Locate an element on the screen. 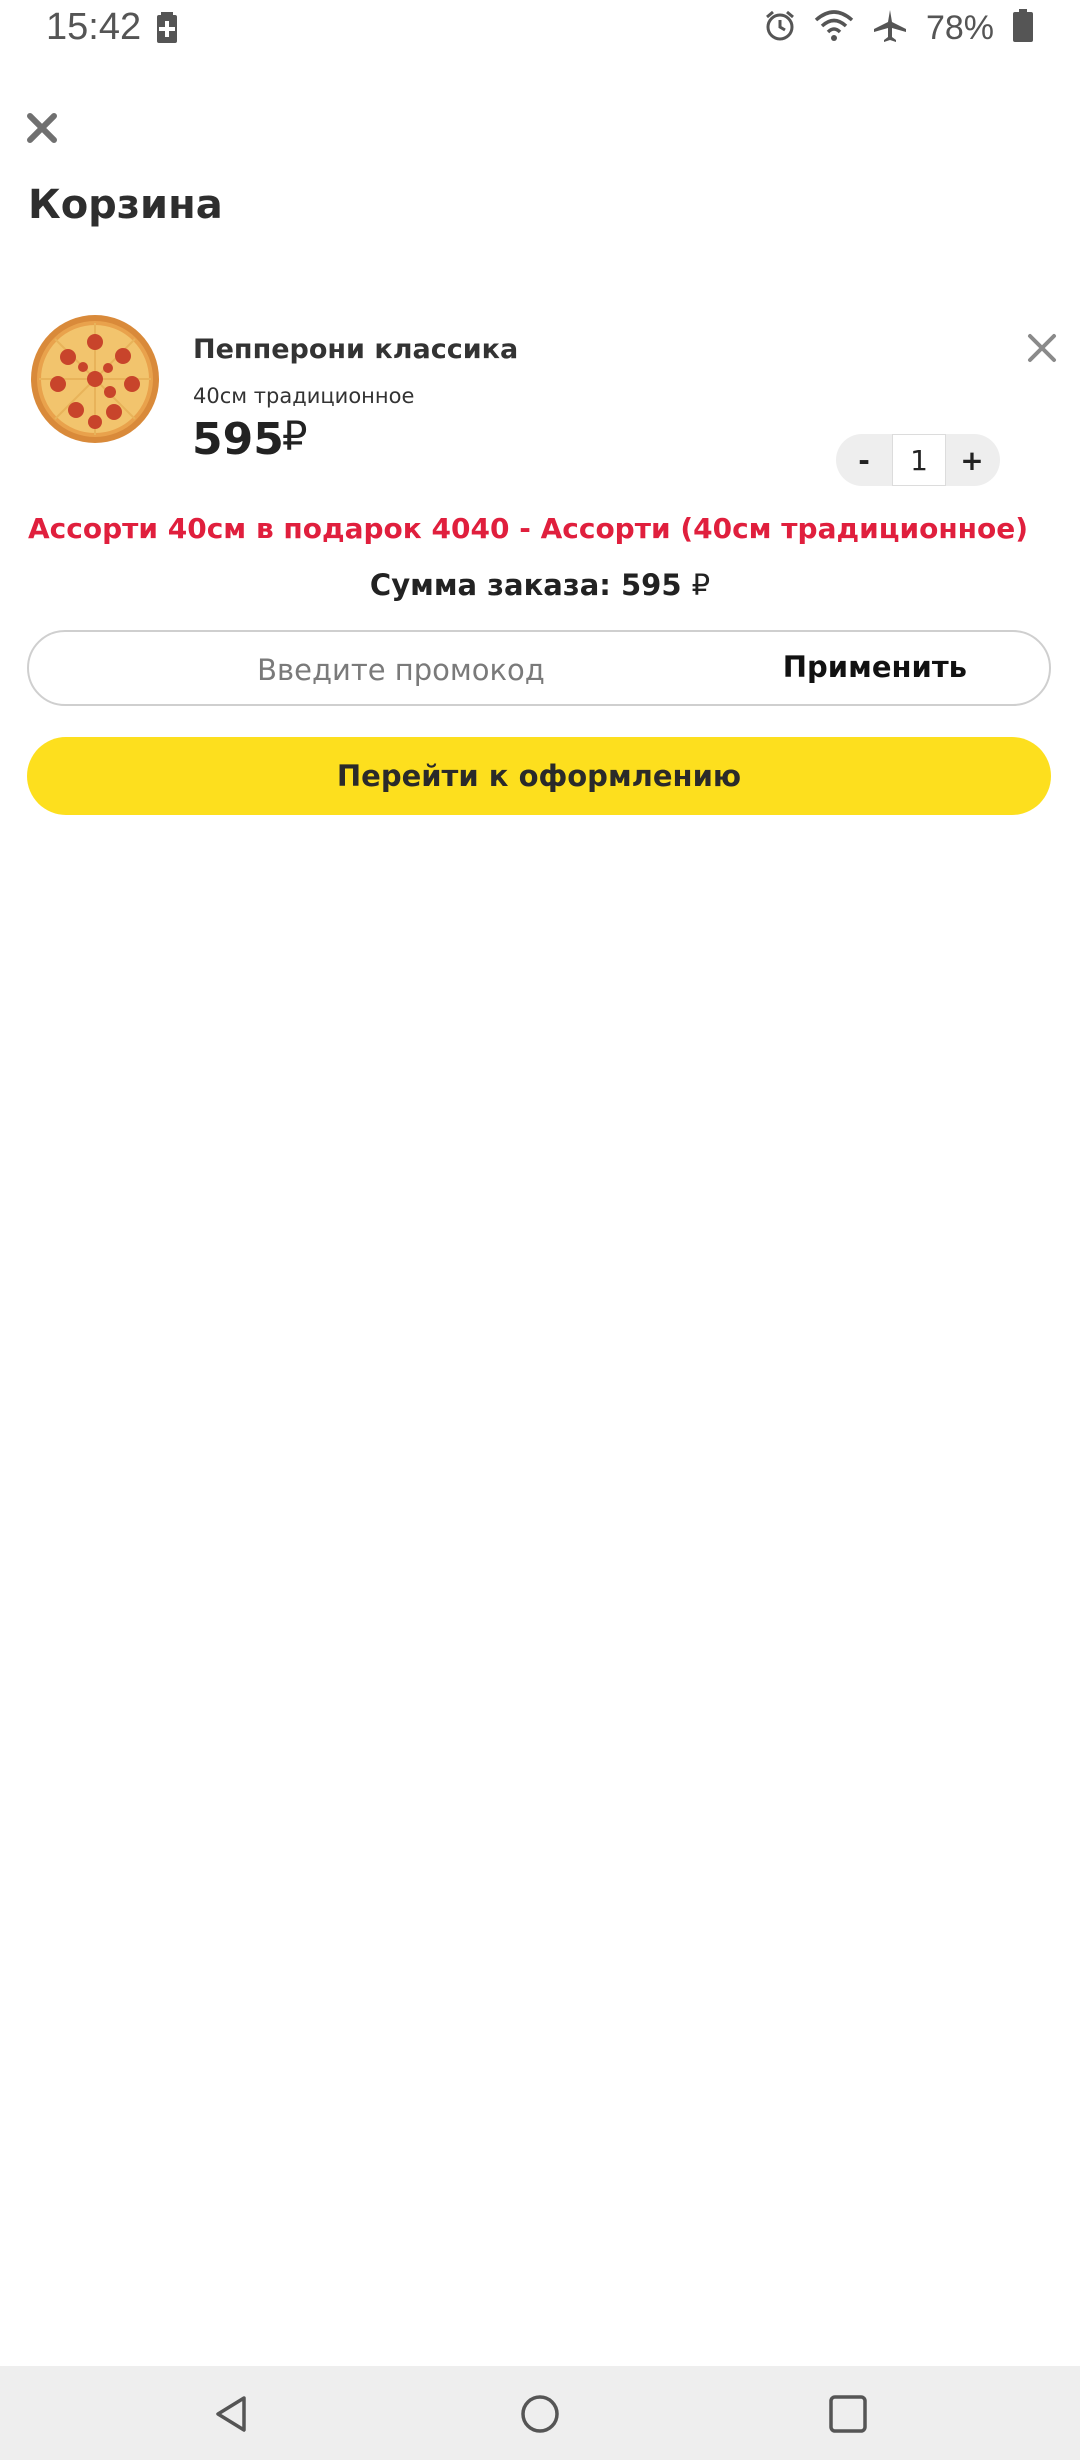  order-total: Сумма заказа: 595 ₽ is located at coordinates (540, 585).